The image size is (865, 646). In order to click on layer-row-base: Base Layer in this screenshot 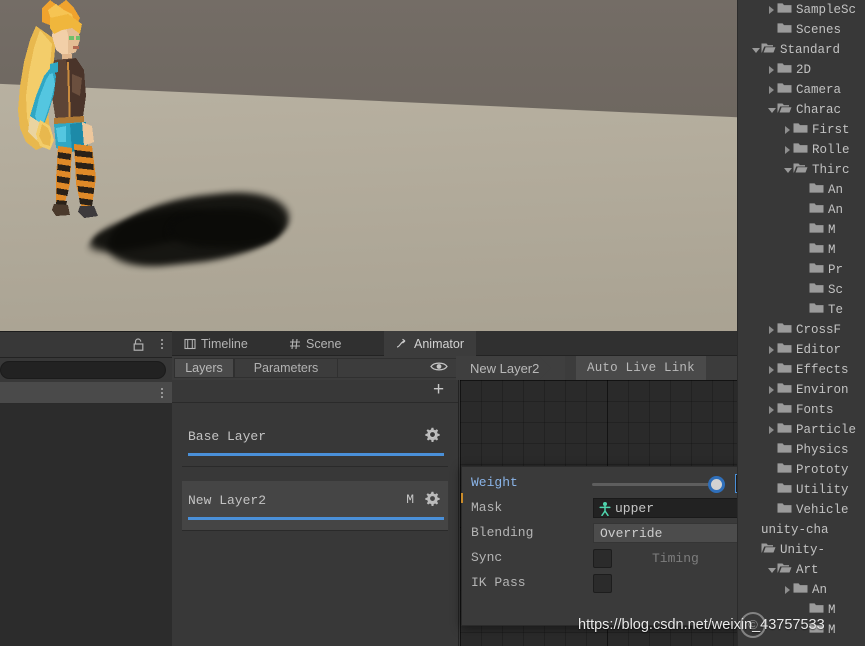, I will do `click(315, 442)`.